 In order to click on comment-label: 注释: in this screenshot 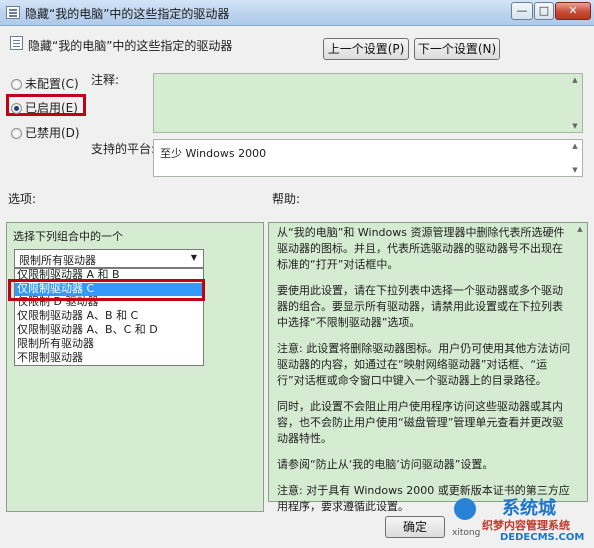, I will do `click(105, 80)`.